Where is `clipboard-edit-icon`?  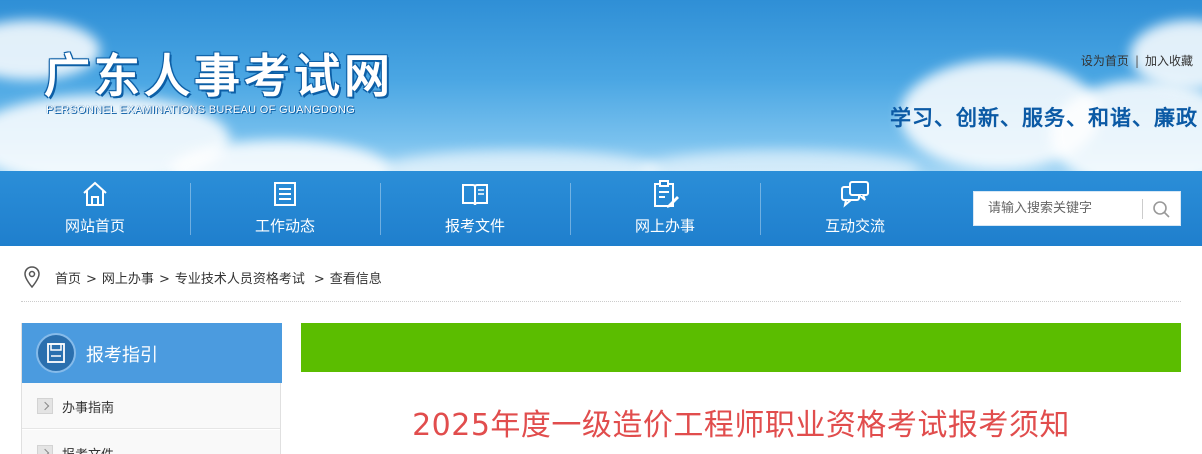
clipboard-edit-icon is located at coordinates (666, 194).